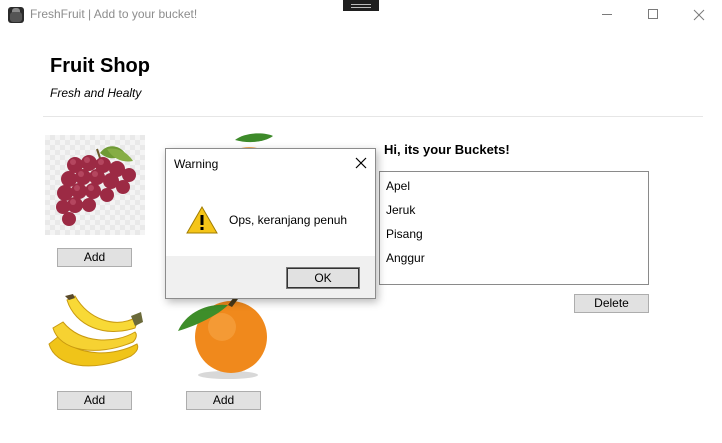  I want to click on bucket-list: Apel Jeruk Pisang Anggur, so click(514, 228).